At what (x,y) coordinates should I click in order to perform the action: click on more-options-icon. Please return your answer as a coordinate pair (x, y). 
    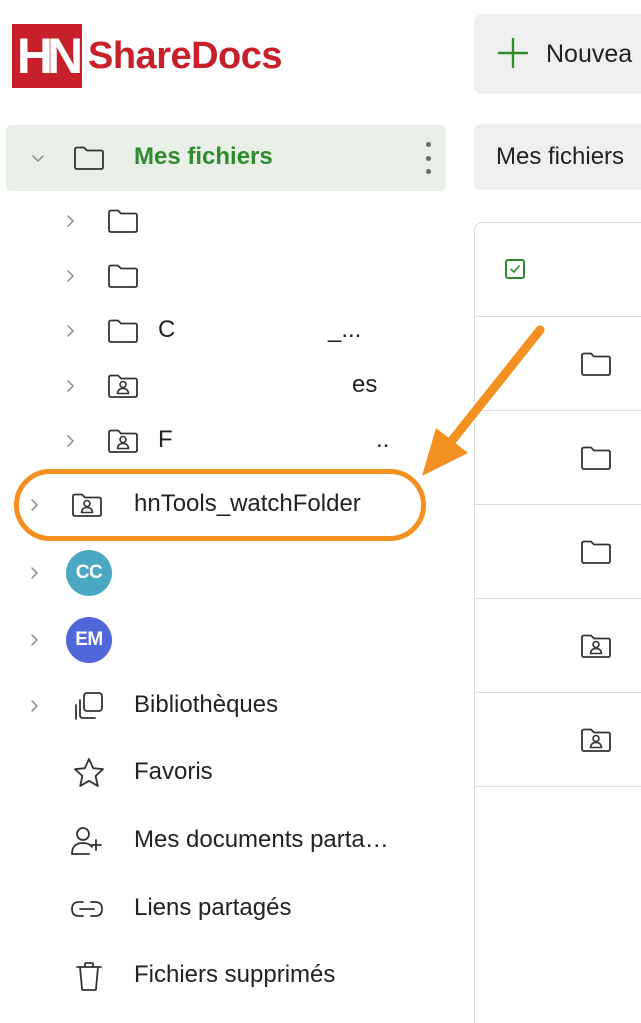
    Looking at the image, I should click on (428, 158).